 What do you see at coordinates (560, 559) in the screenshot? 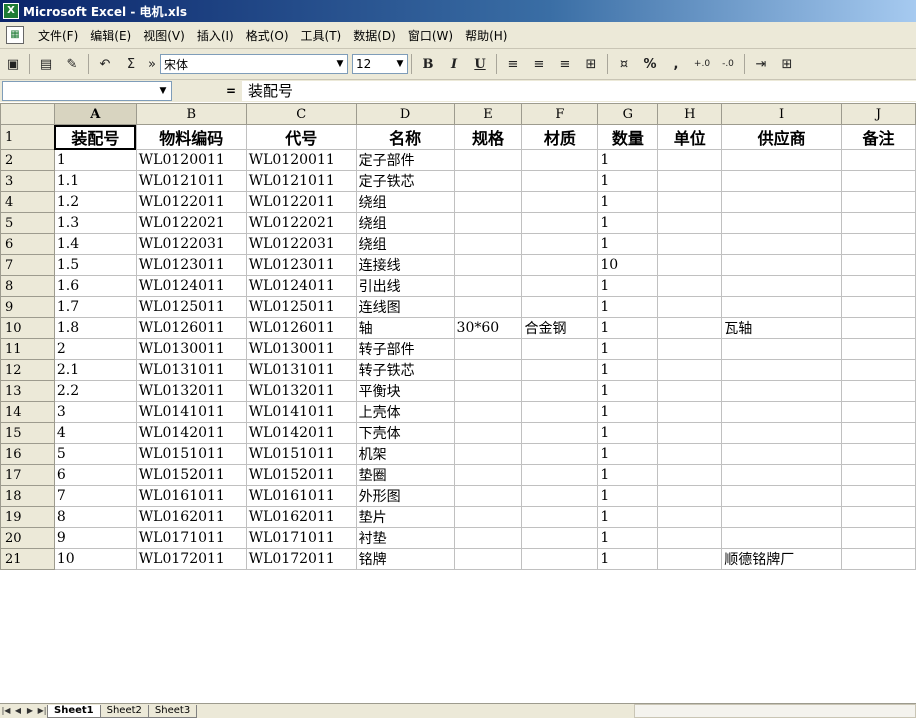
I see `cell-f21` at bounding box center [560, 559].